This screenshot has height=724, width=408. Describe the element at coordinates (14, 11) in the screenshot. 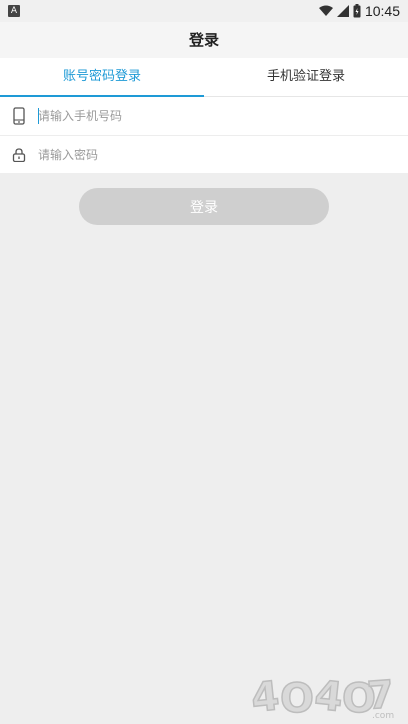

I see `notification-a-icon: A` at that location.